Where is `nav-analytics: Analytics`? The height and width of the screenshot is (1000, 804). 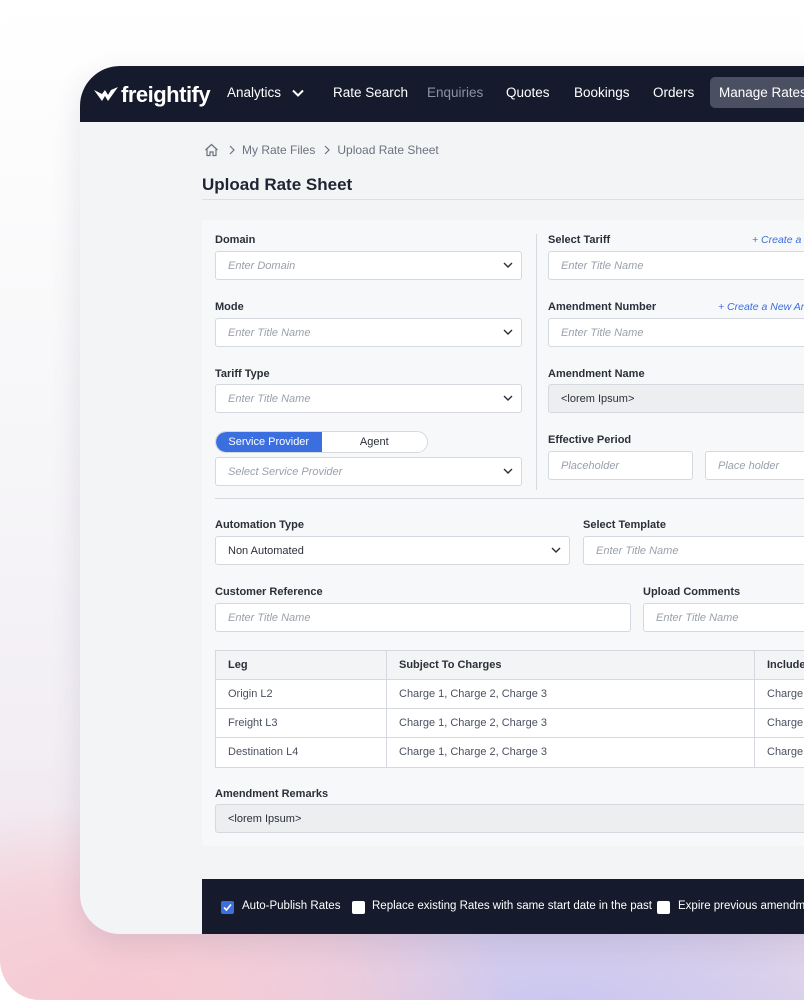 nav-analytics: Analytics is located at coordinates (254, 92).